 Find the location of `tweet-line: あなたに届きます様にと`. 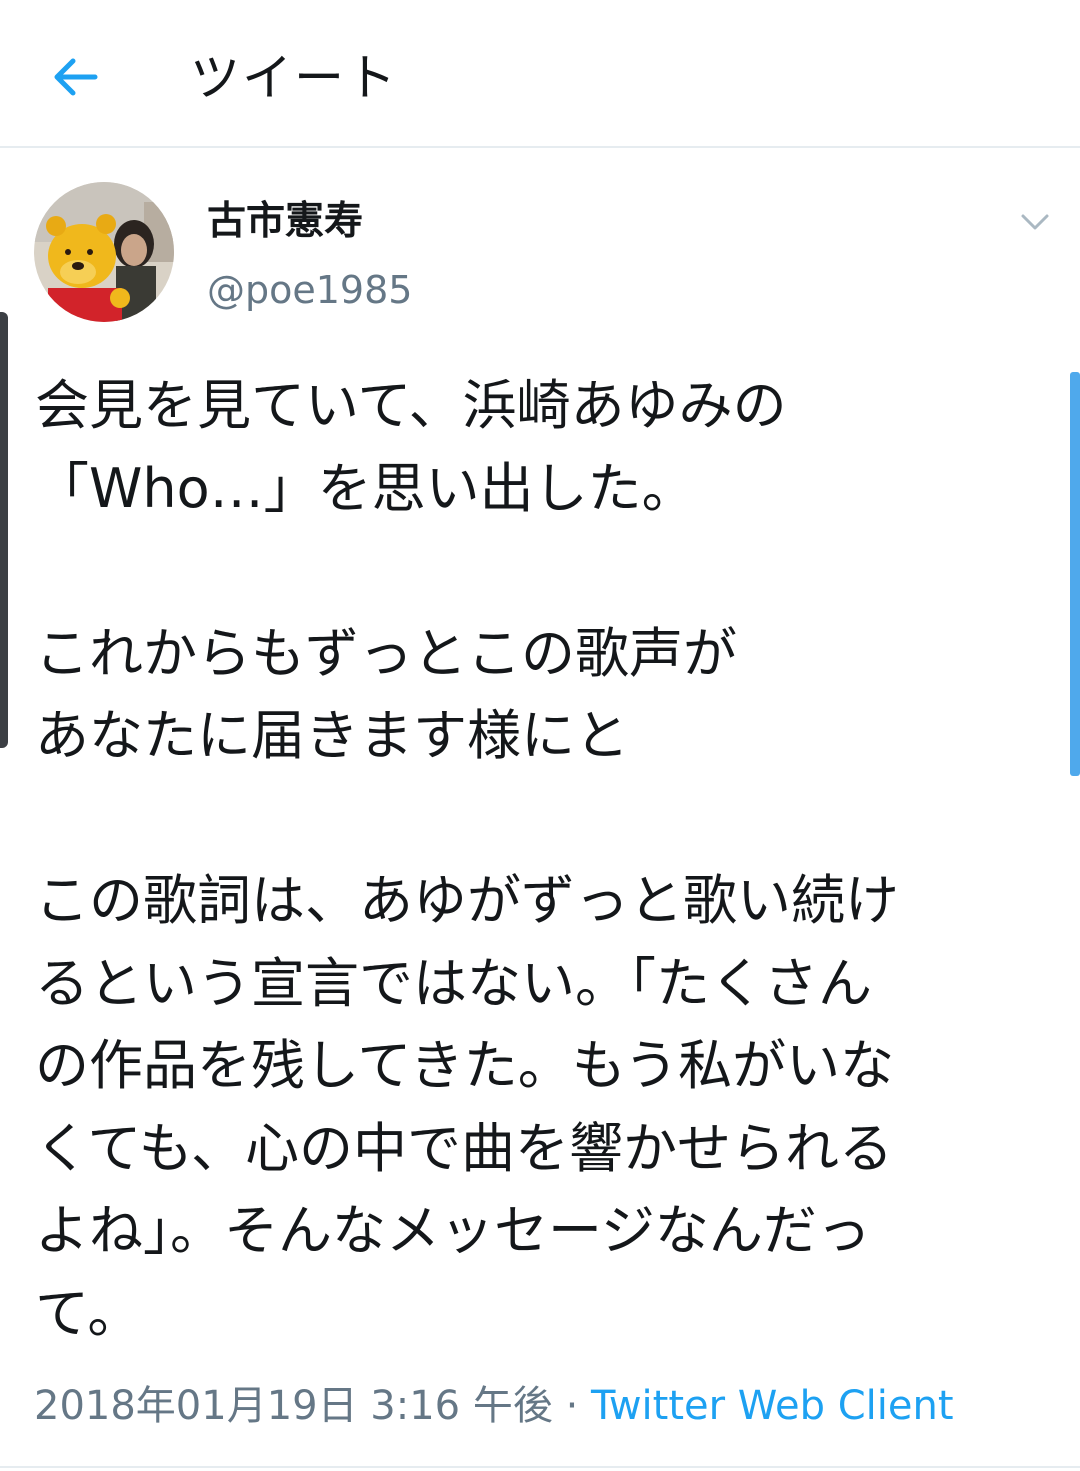

tweet-line: あなたに届きます様にと is located at coordinates (332, 735).